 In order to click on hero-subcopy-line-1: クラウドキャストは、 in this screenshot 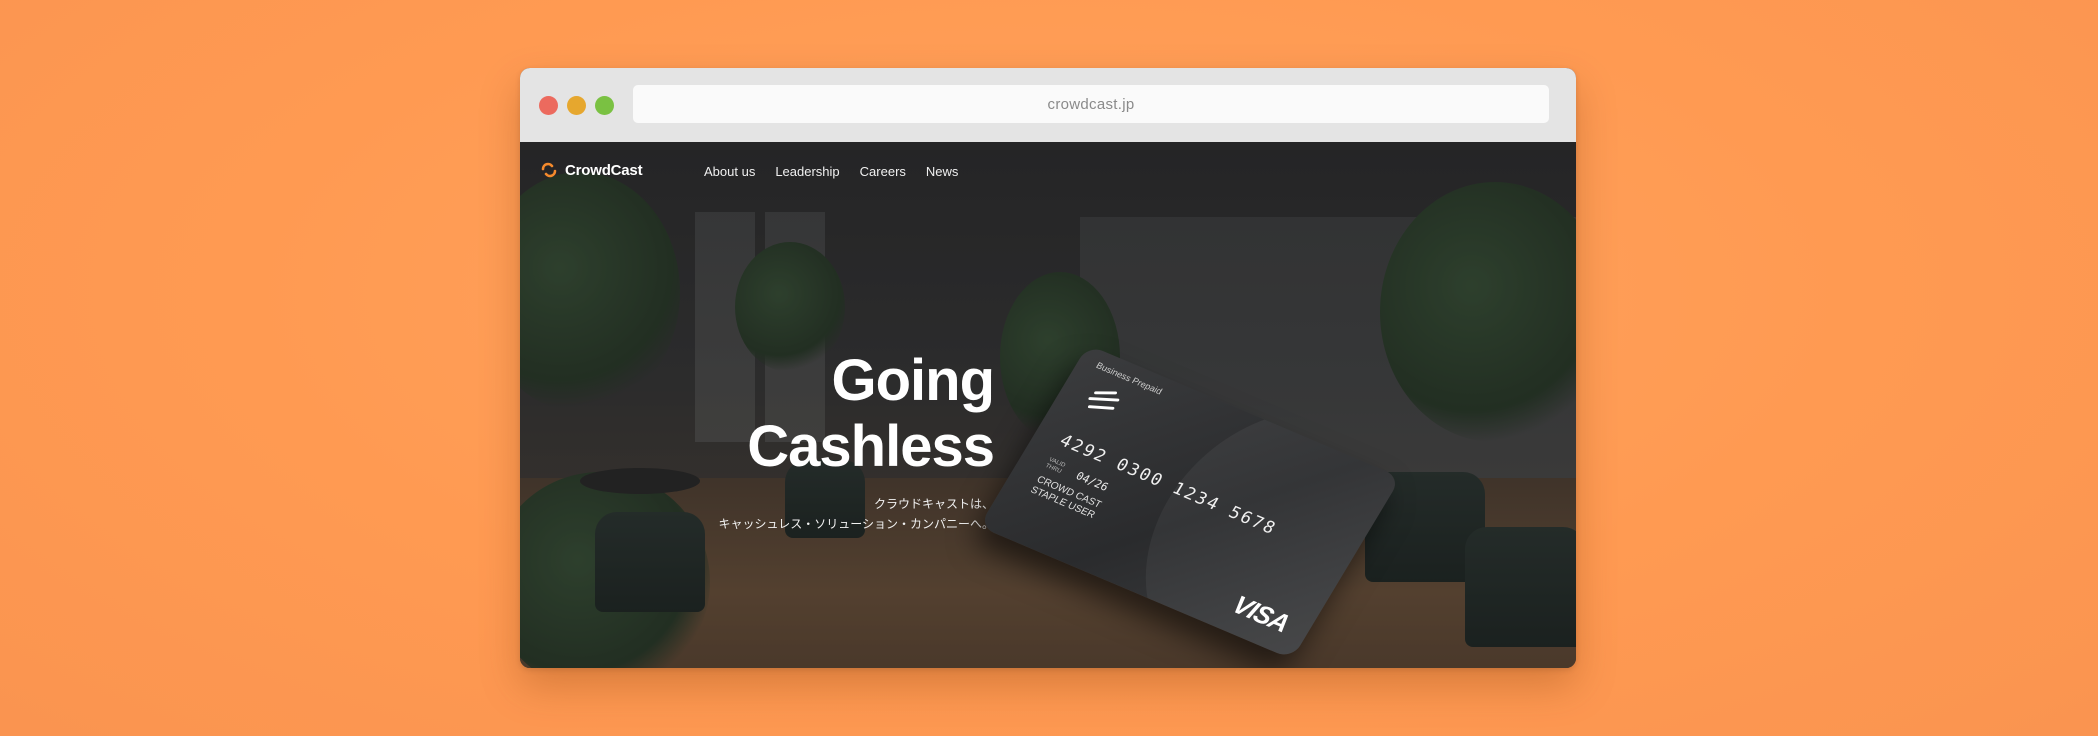, I will do `click(933, 504)`.